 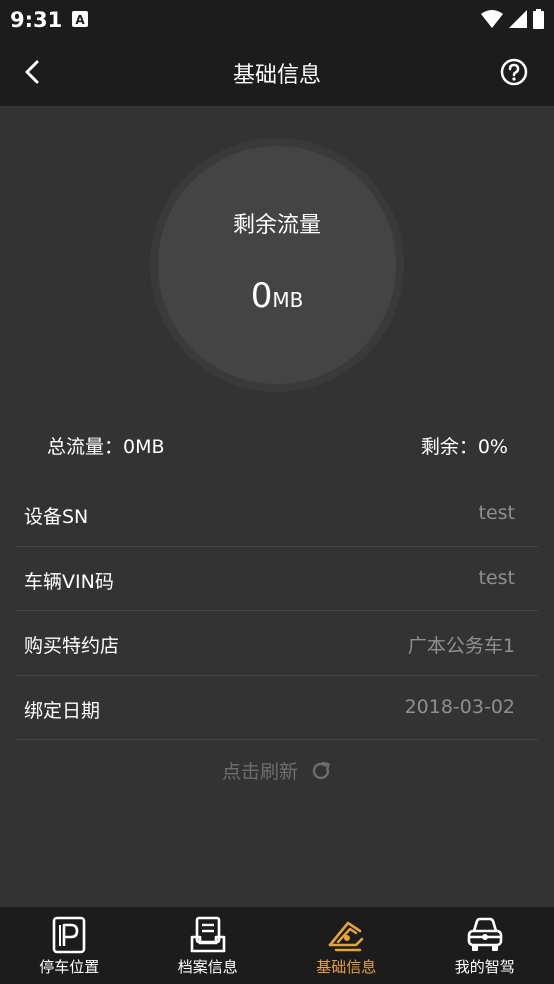 What do you see at coordinates (69, 581) in the screenshot?
I see `info-label: 车辆VIN码` at bounding box center [69, 581].